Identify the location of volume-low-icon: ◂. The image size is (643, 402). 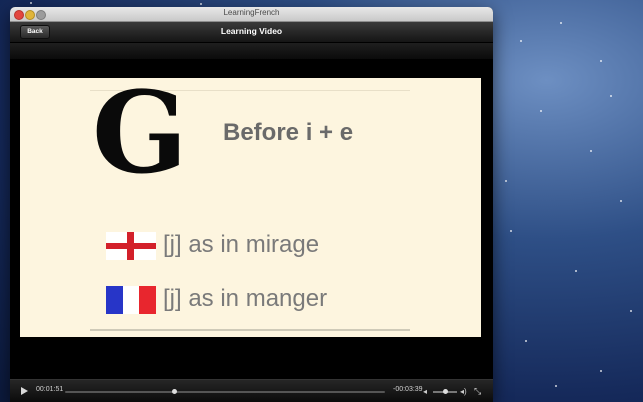
(425, 391).